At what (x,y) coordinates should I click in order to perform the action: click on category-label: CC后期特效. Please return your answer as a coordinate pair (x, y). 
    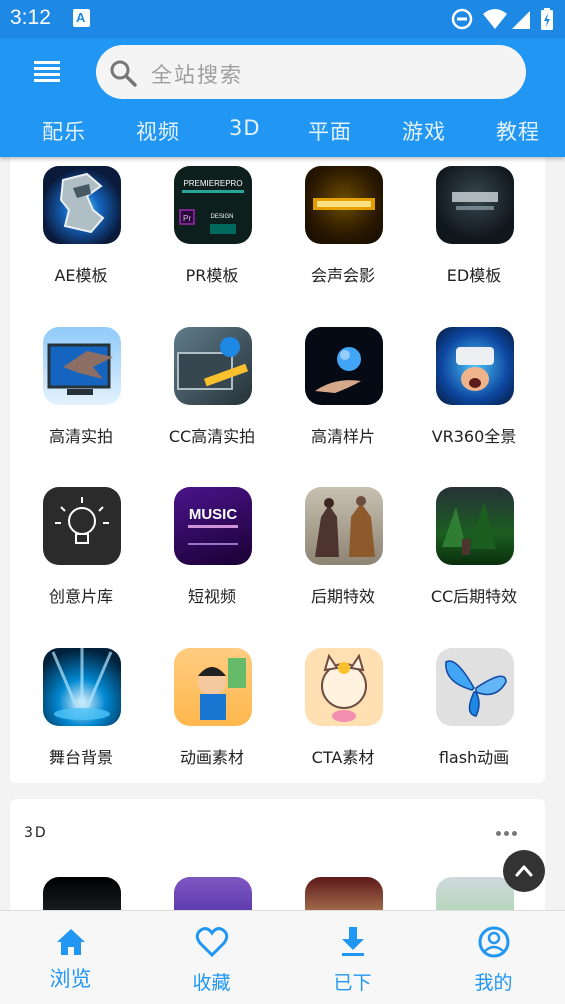
    Looking at the image, I should click on (474, 596).